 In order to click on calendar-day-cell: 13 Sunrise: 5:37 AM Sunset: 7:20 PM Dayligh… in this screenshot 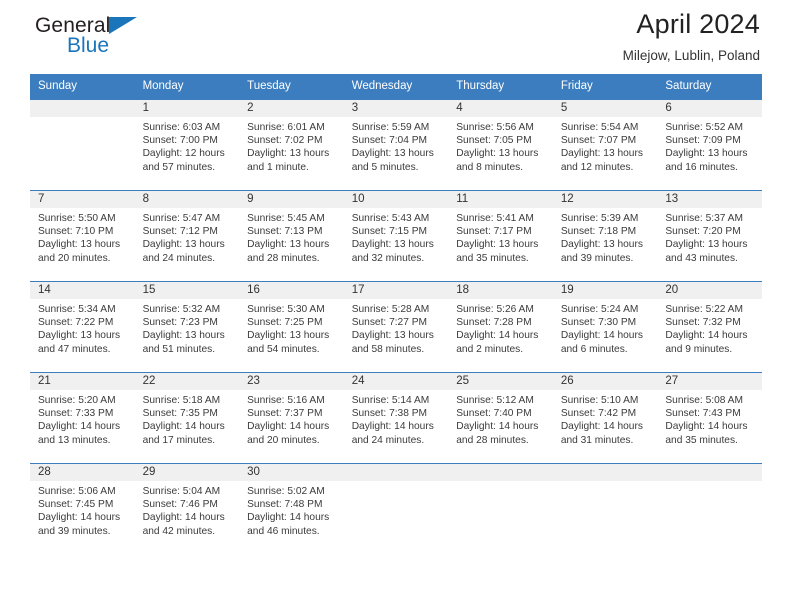, I will do `click(709, 236)`.